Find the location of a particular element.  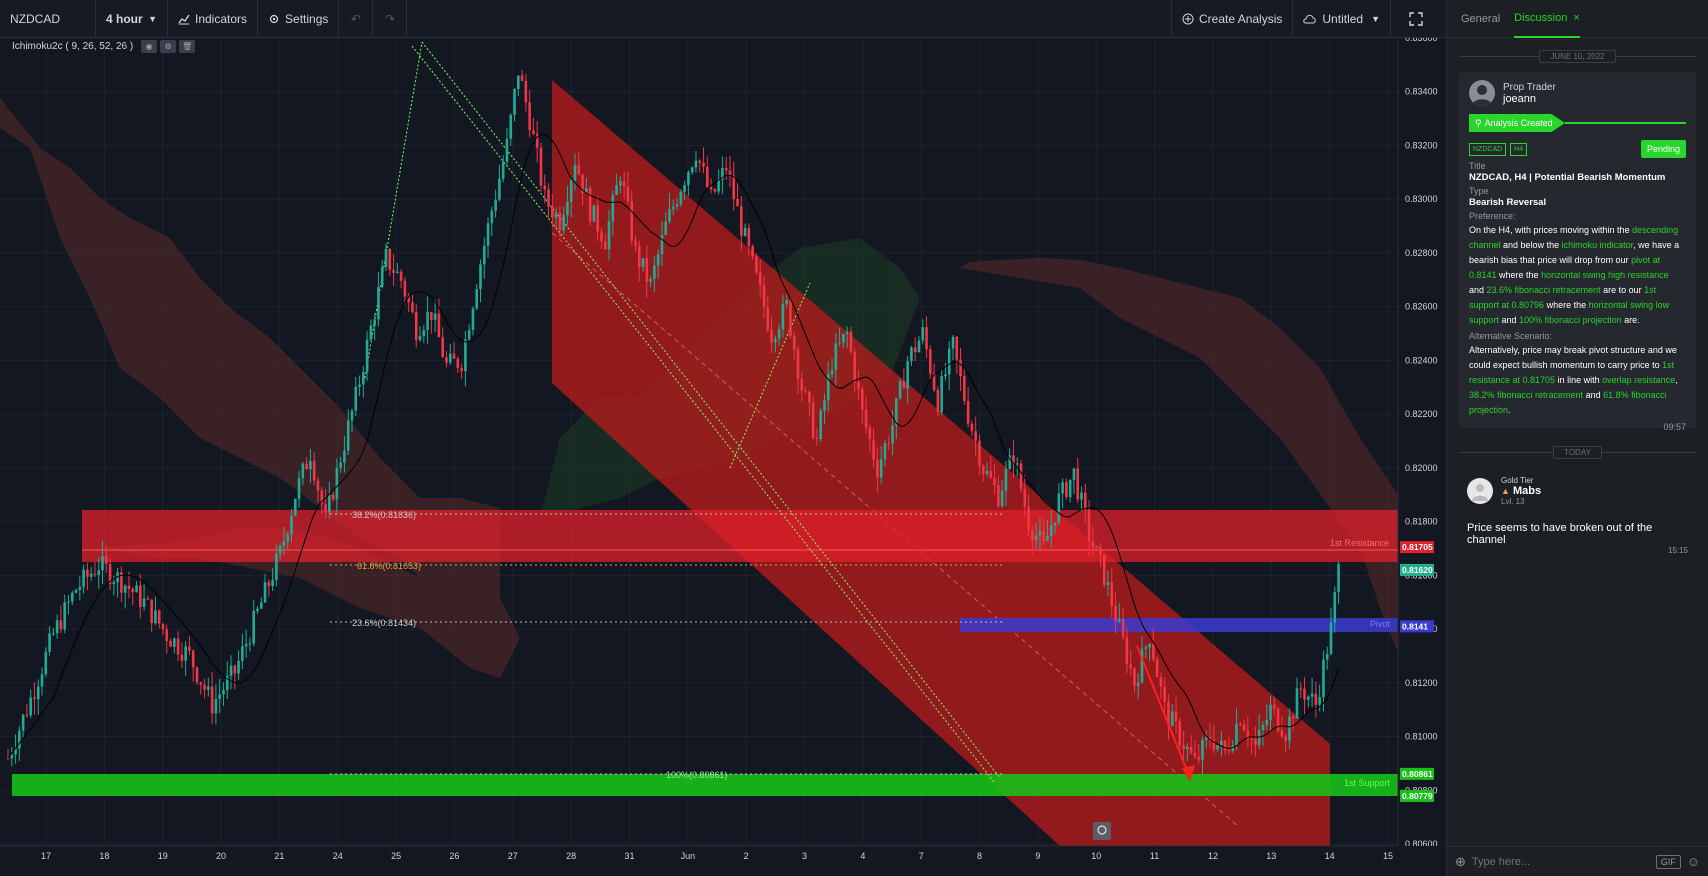

message-input is located at coordinates (1563, 861).